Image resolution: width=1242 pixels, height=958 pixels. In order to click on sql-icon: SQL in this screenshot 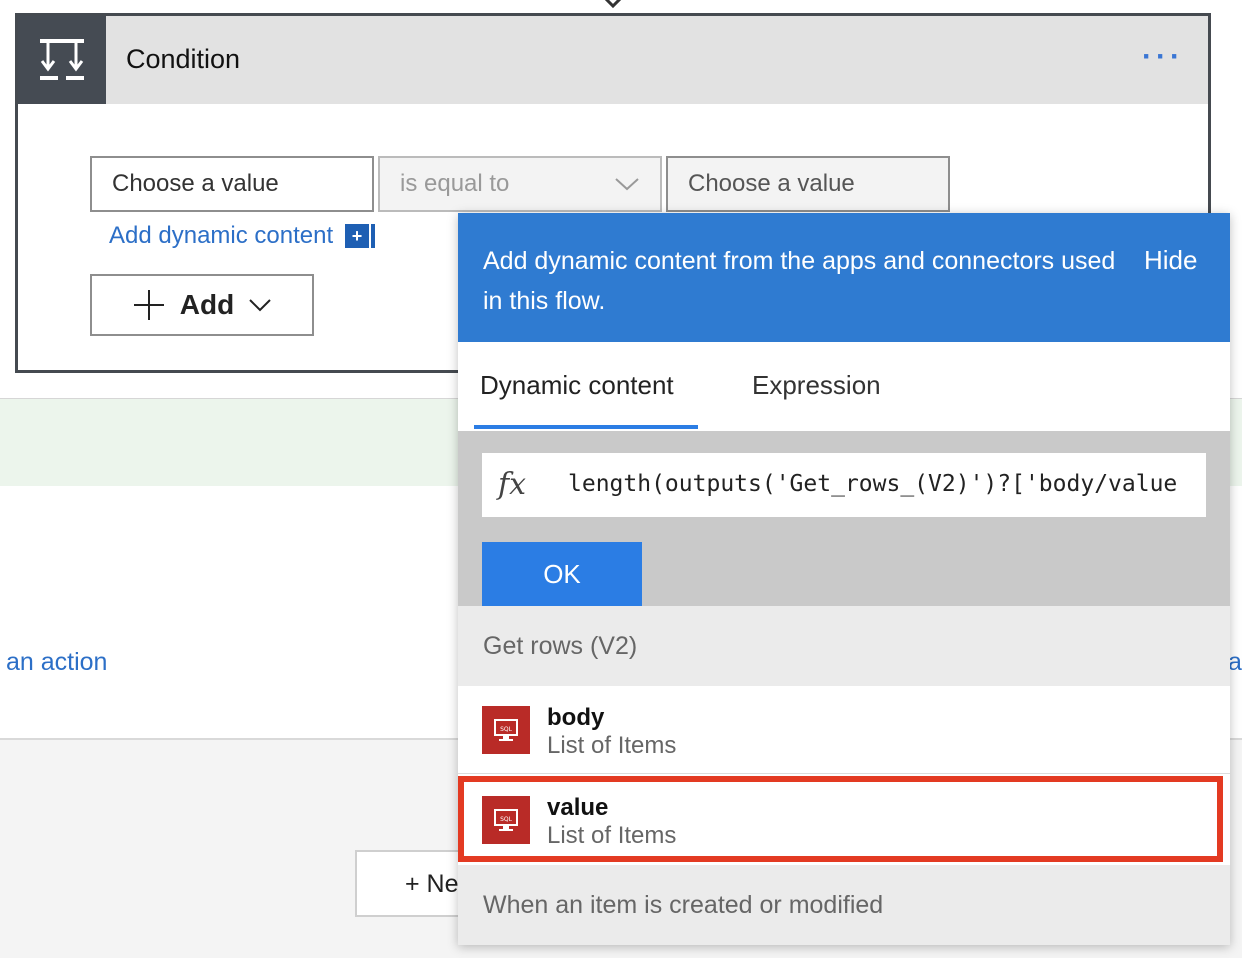, I will do `click(506, 730)`.